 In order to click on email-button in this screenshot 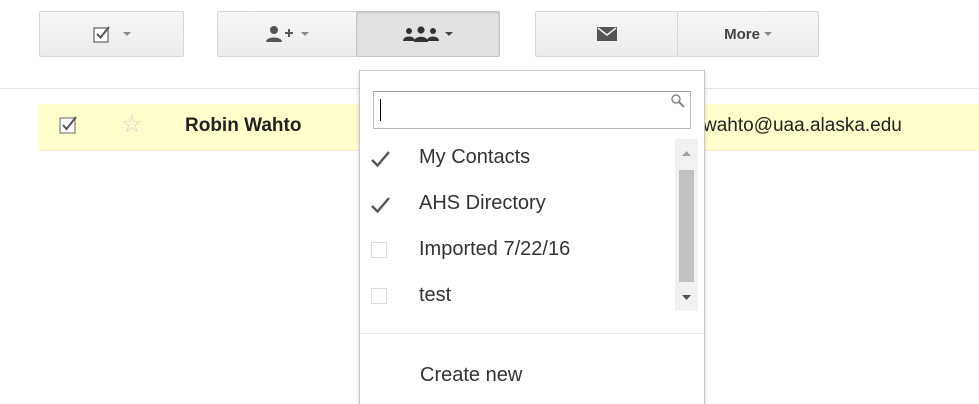, I will do `click(606, 34)`.